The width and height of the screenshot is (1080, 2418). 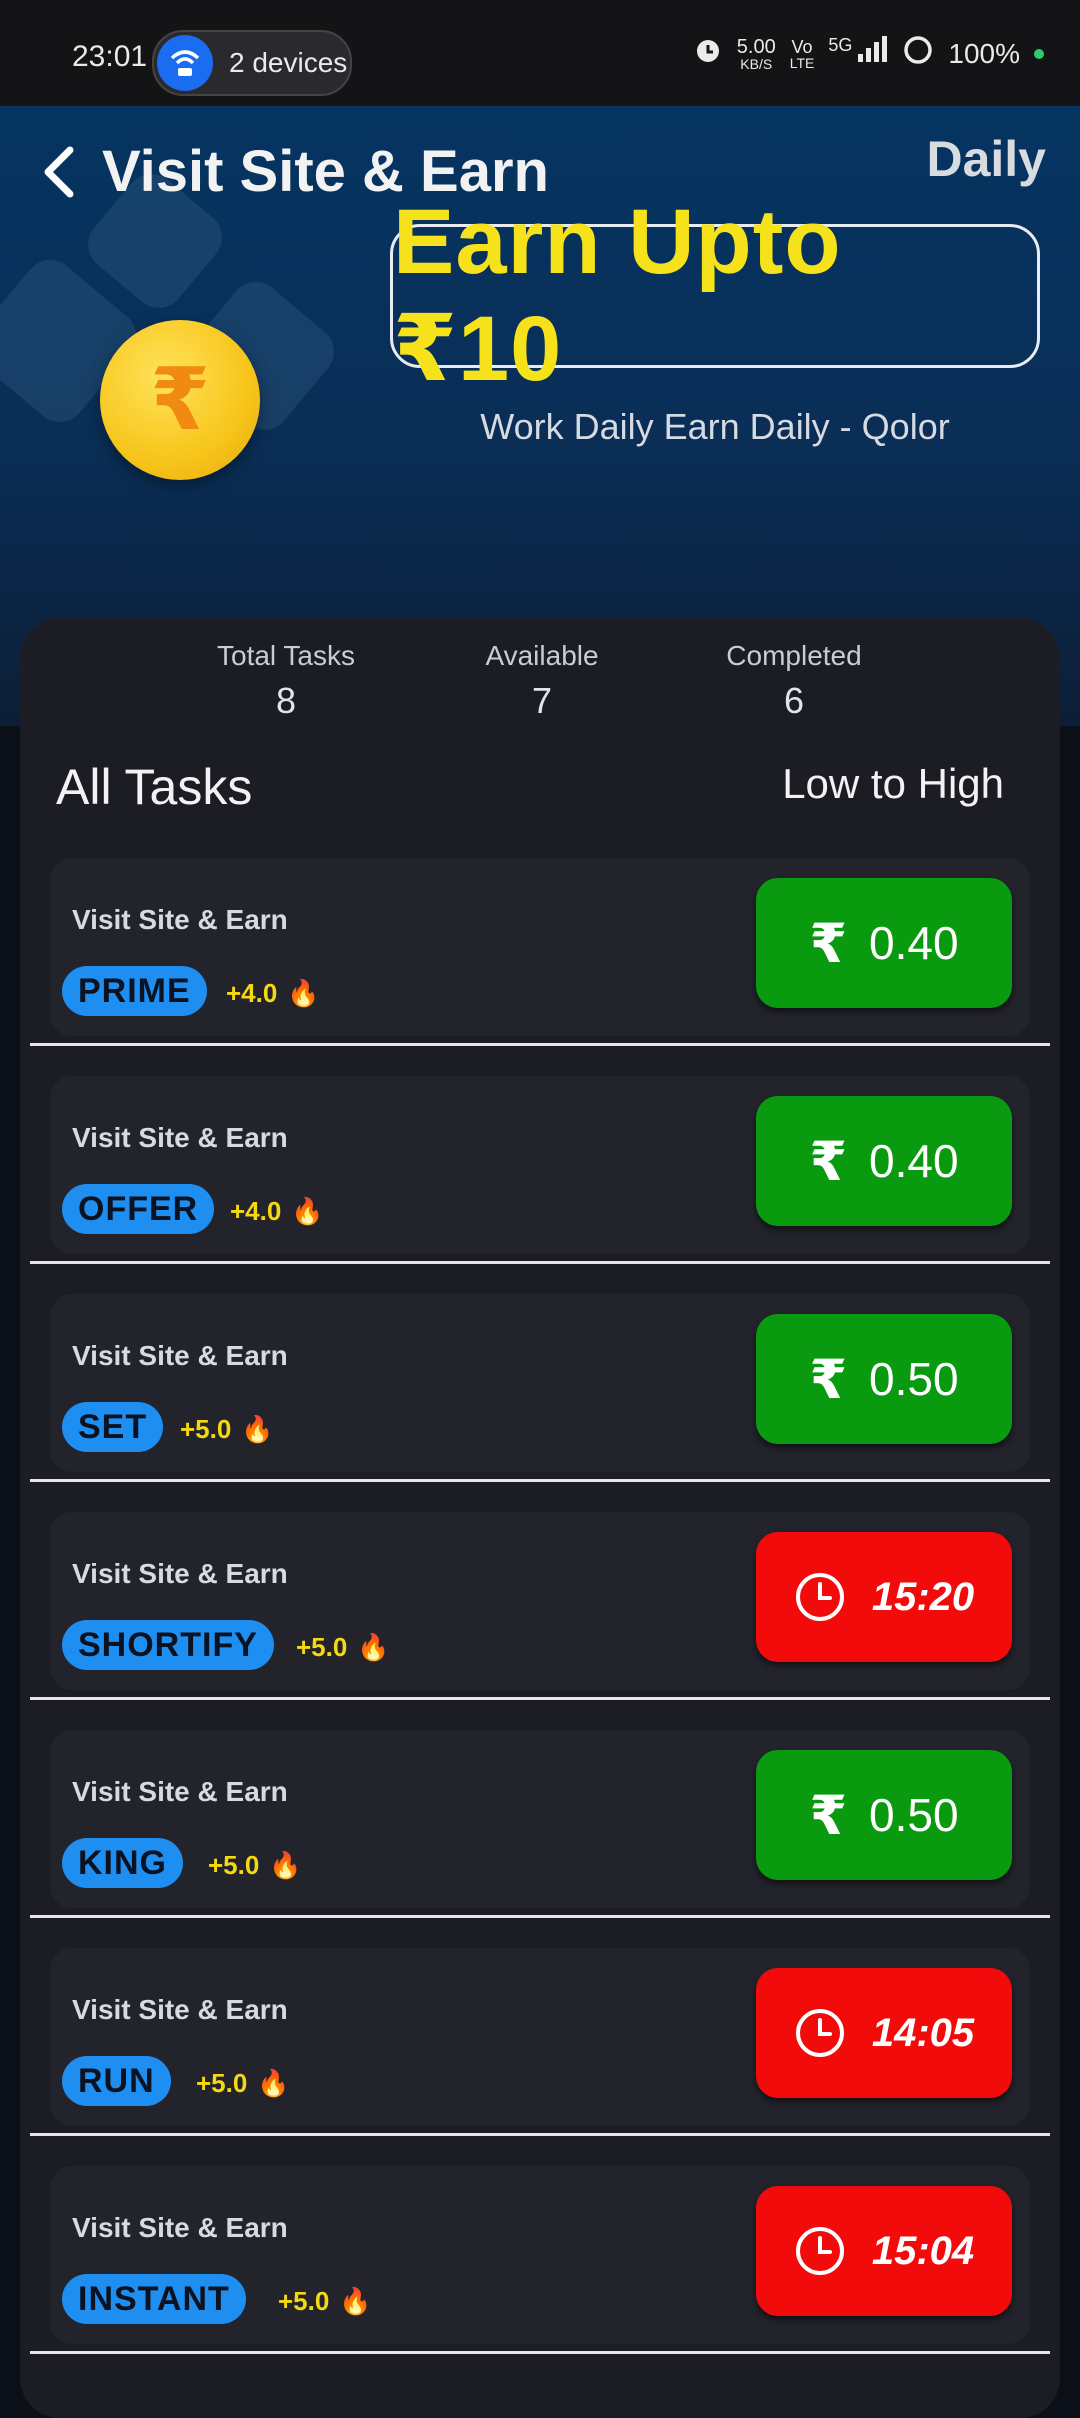 What do you see at coordinates (923, 2032) in the screenshot?
I see `cooldown-timer: 14:05` at bounding box center [923, 2032].